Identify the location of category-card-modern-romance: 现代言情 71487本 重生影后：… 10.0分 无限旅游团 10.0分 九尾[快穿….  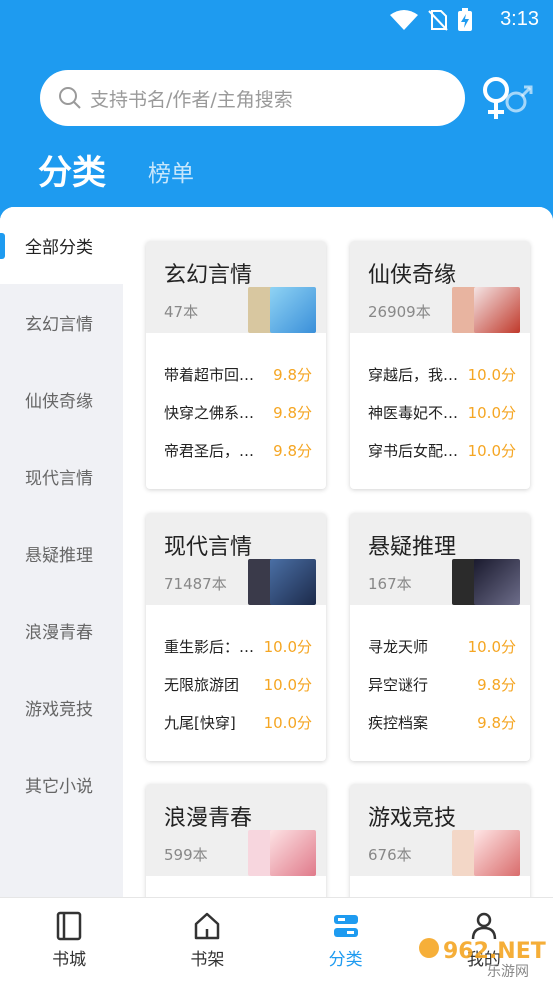
(236, 637).